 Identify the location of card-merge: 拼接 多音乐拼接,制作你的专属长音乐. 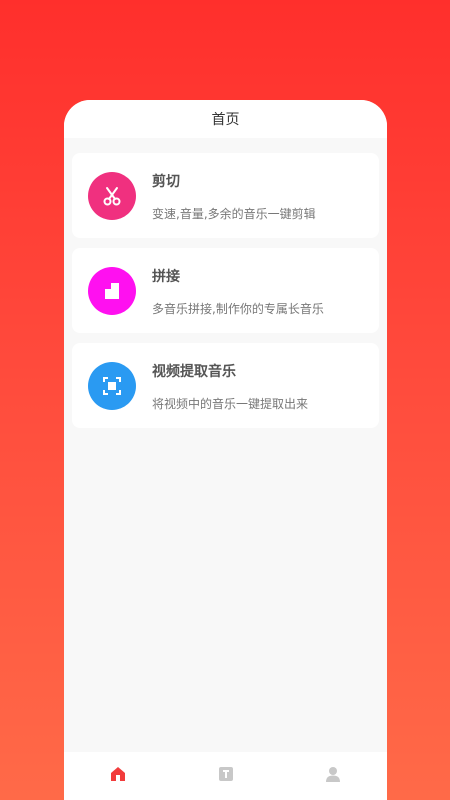
(225, 290).